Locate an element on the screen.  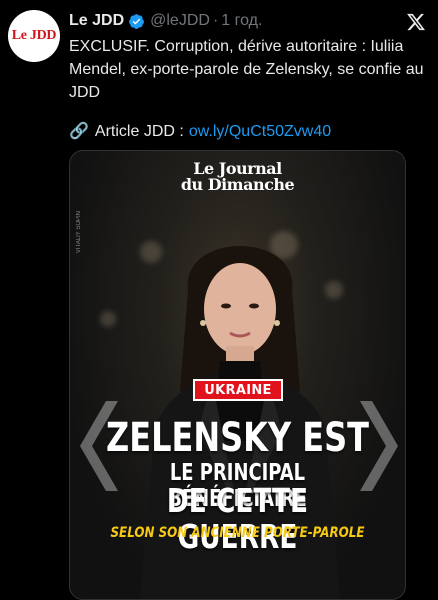
link-prefix: Article JDD : is located at coordinates (139, 131).